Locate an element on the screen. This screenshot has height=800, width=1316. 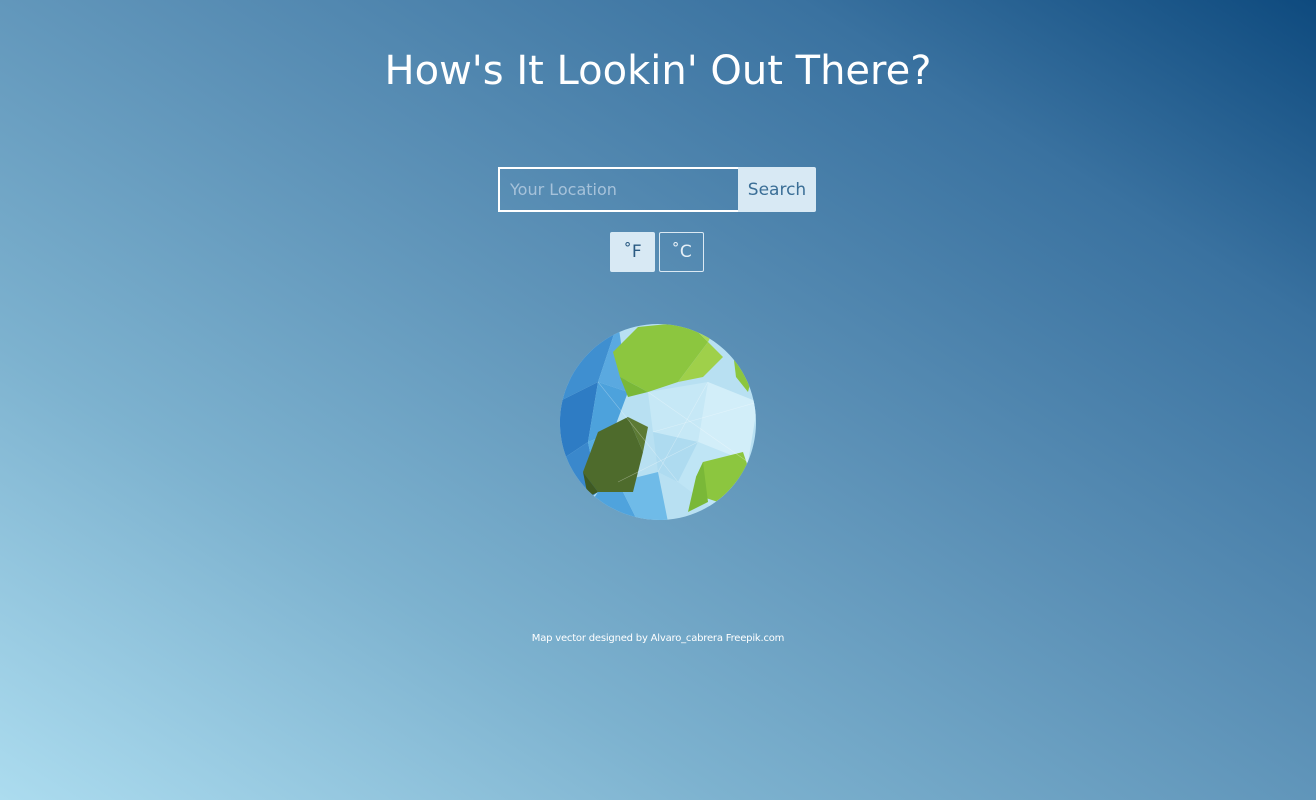
unit-toggle: ˚F ˚C is located at coordinates (657, 252).